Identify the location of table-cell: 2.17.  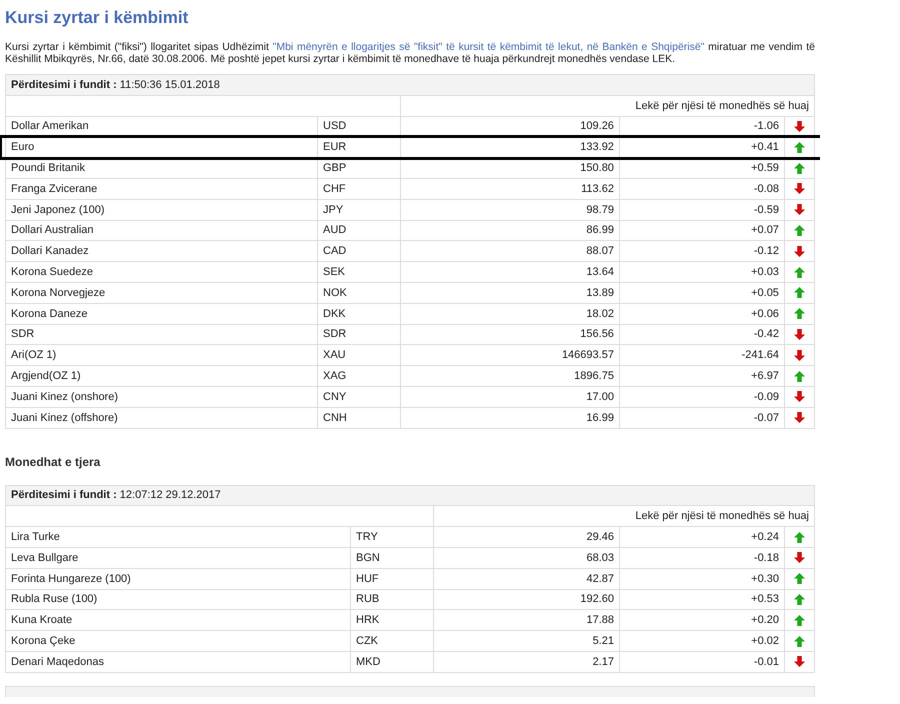
(527, 661).